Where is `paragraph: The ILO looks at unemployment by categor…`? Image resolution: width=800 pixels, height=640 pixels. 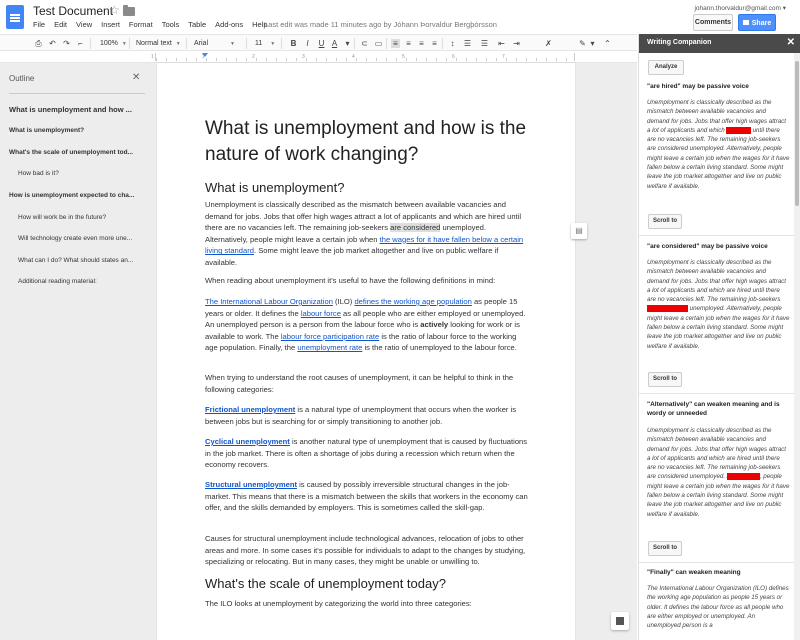 paragraph: The ILO looks at unemployment by categor… is located at coordinates (367, 604).